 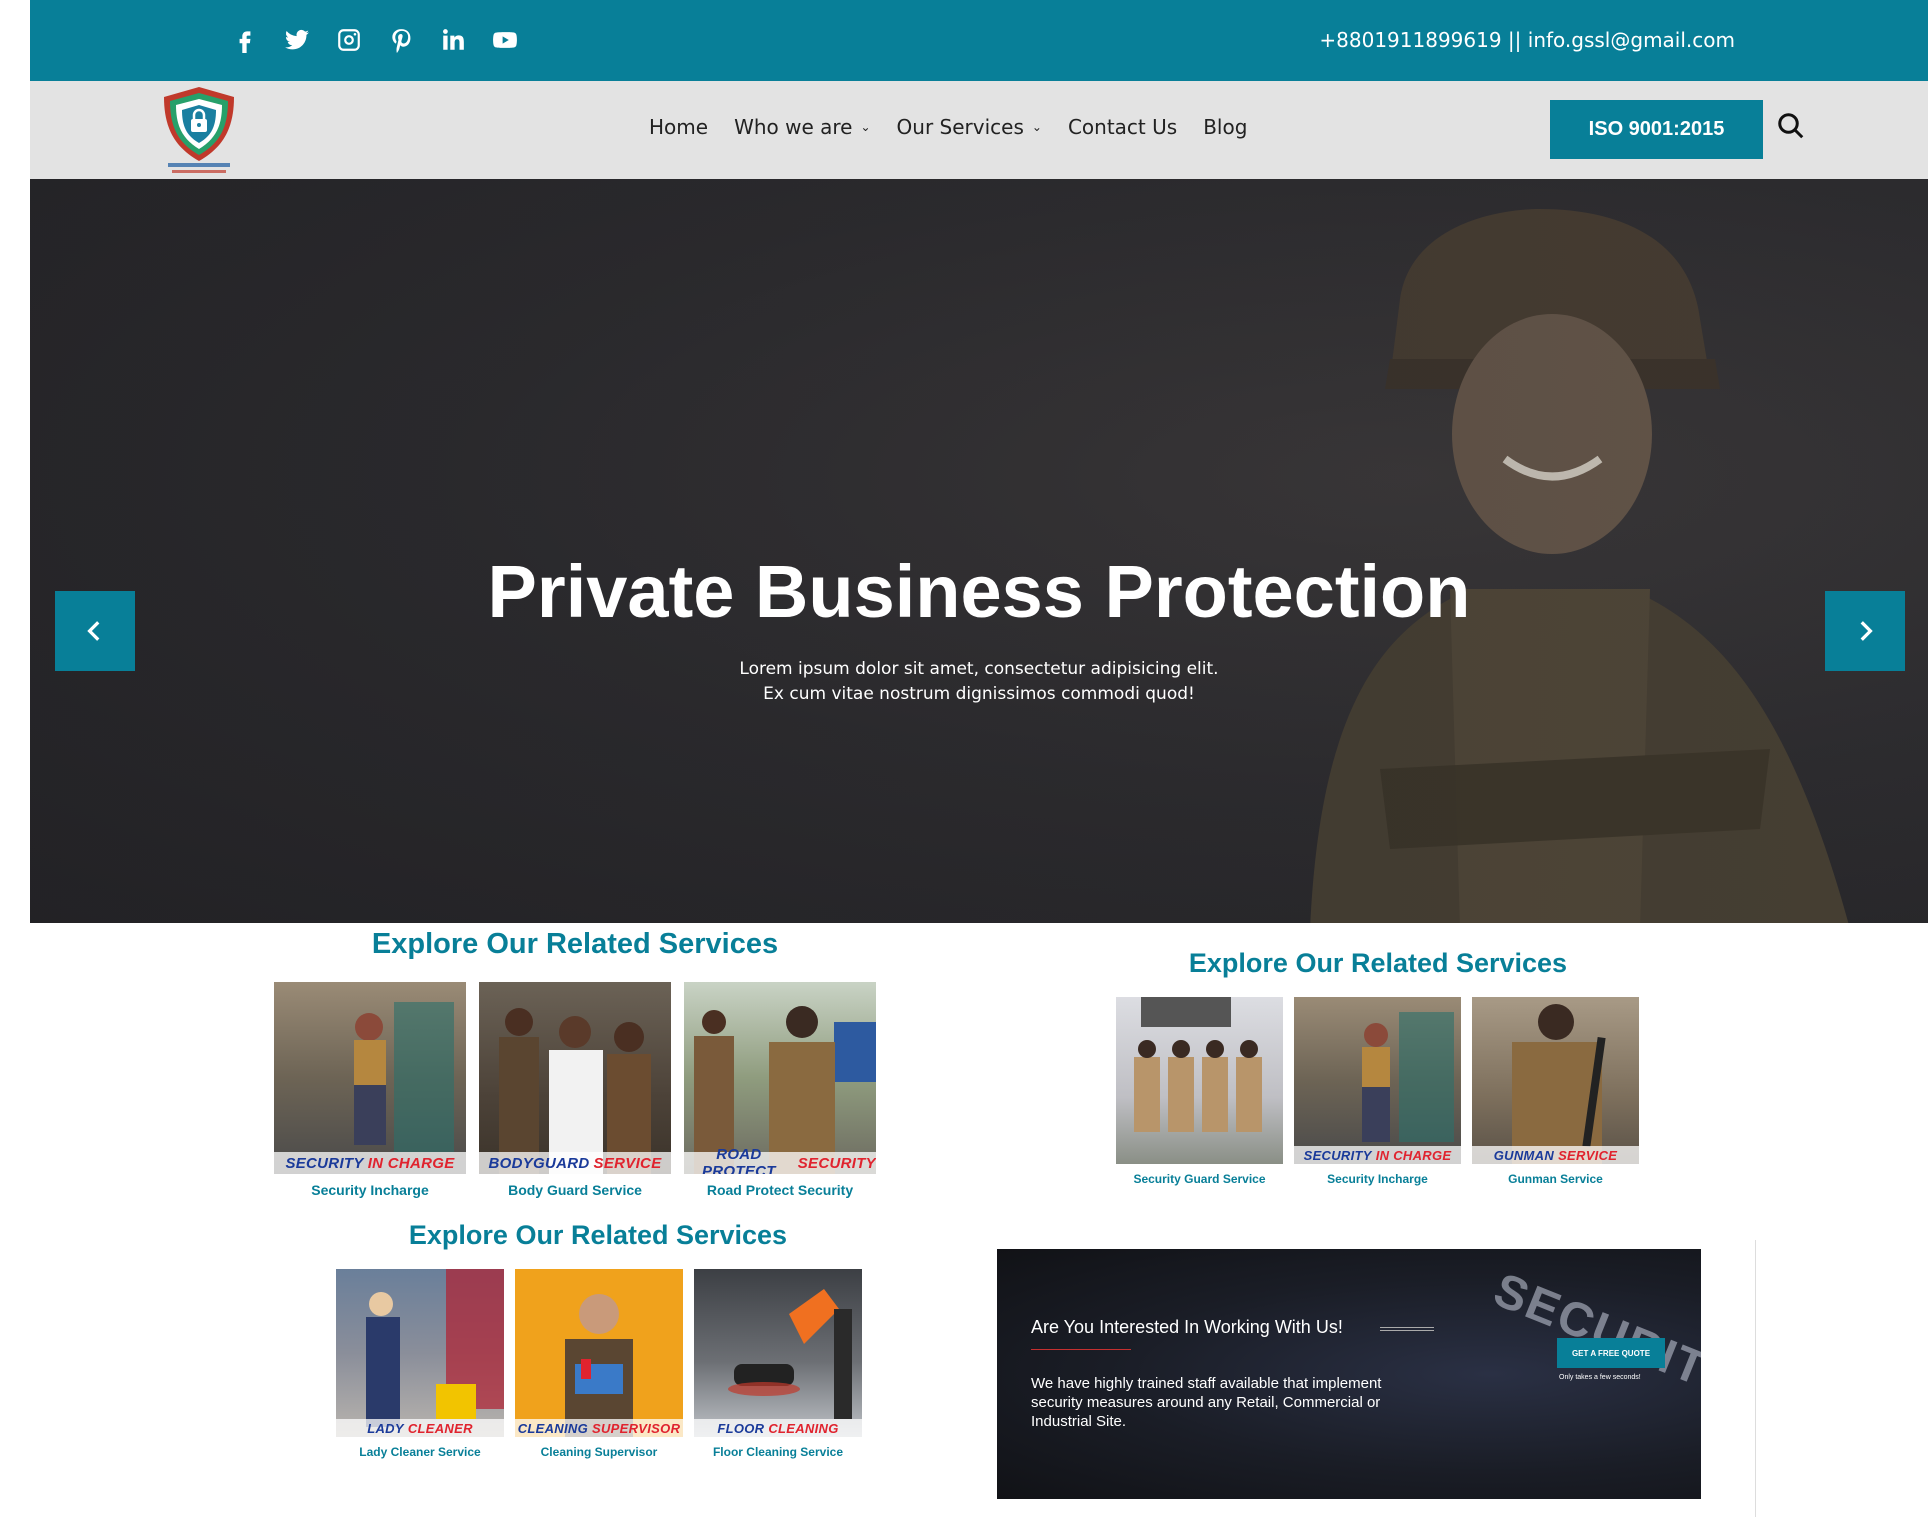 I want to click on service-caption: Floor Cleaning Service, so click(x=778, y=1452).